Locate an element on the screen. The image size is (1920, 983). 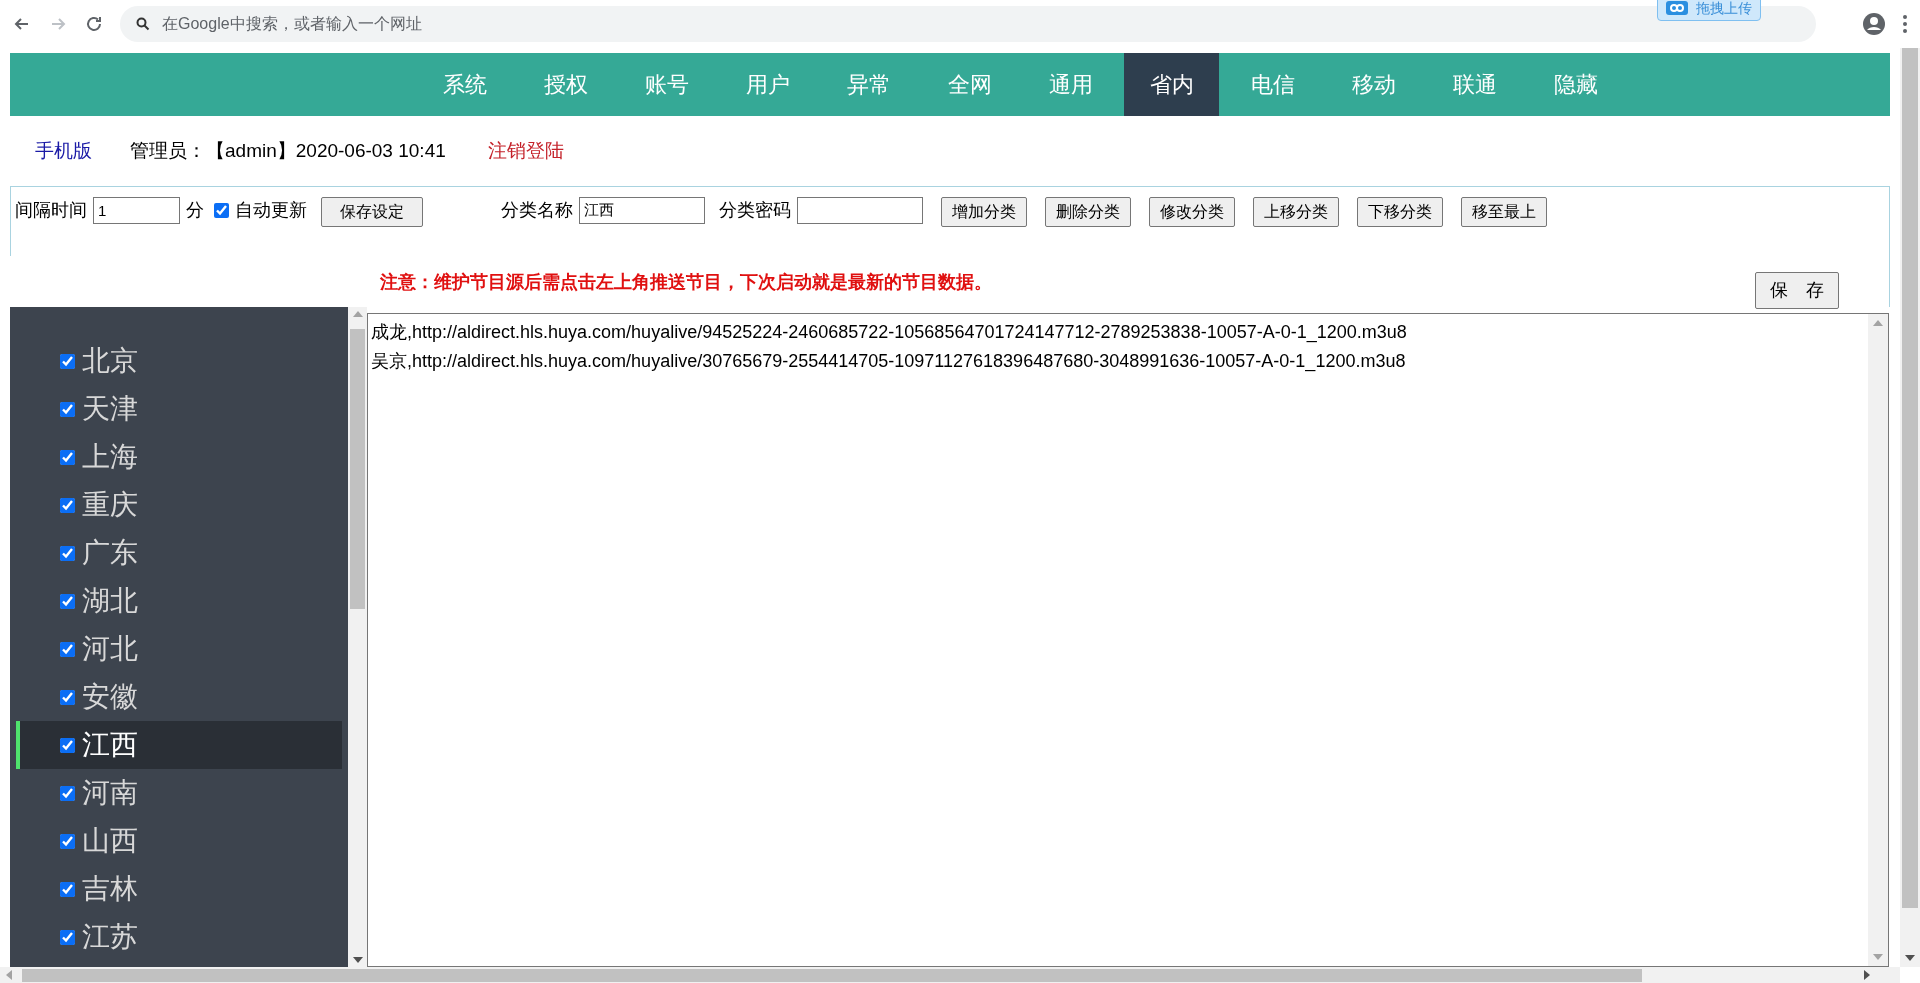
province-label: 天津 is located at coordinates (110, 409).